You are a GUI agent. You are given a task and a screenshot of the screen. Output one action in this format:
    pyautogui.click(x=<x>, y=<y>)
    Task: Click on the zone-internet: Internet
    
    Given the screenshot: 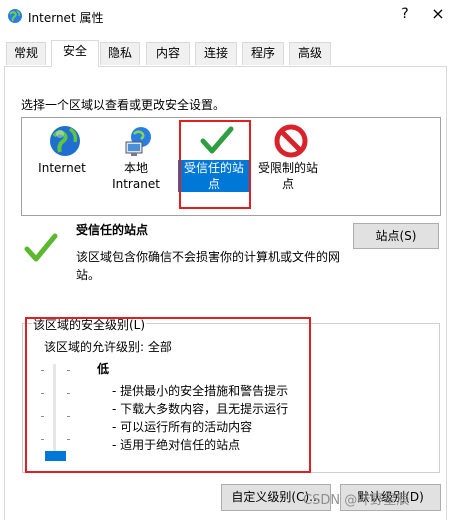 What is the action you would take?
    pyautogui.click(x=62, y=163)
    